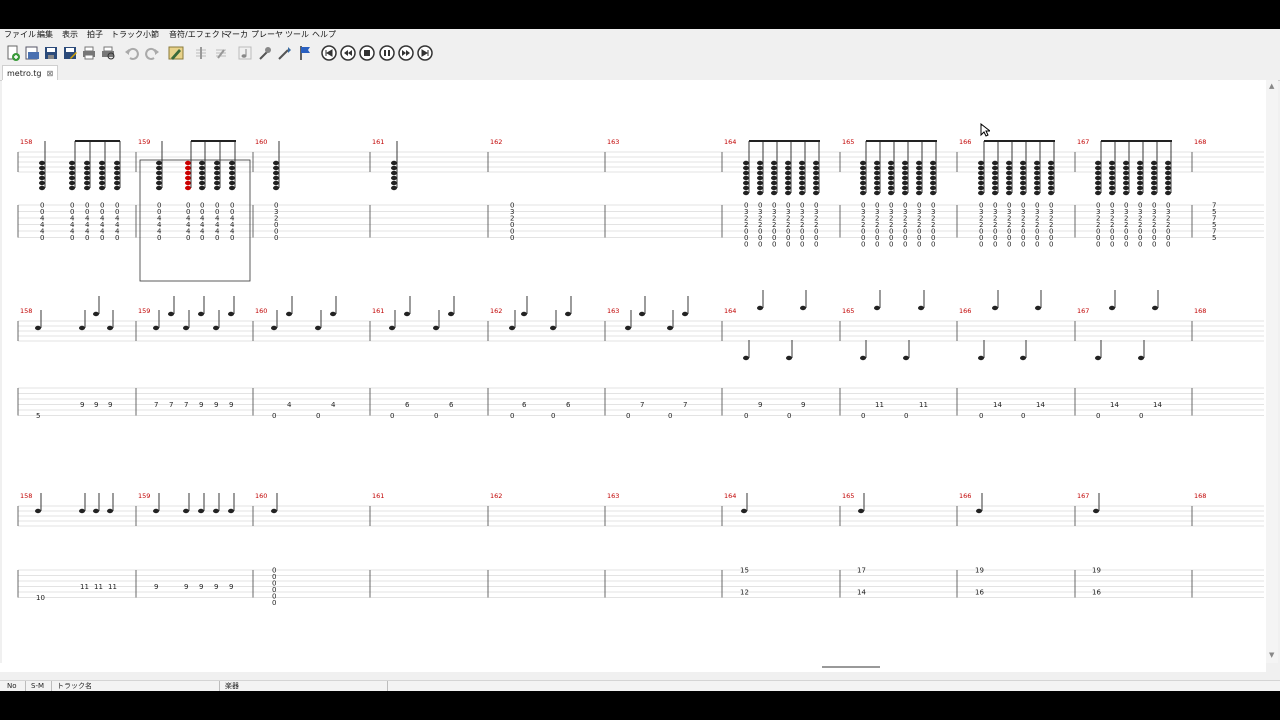 This screenshot has height=720, width=1280. Describe the element at coordinates (95, 35) in the screenshot. I see `menu-composition: 拍子` at that location.